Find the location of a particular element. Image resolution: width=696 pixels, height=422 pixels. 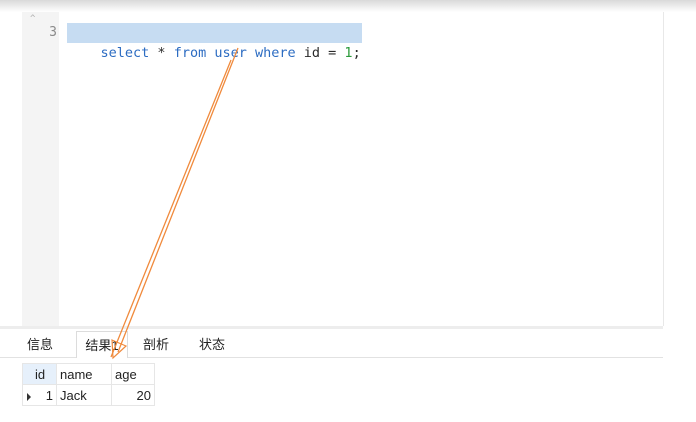

sql-table-user: user is located at coordinates (230, 53).